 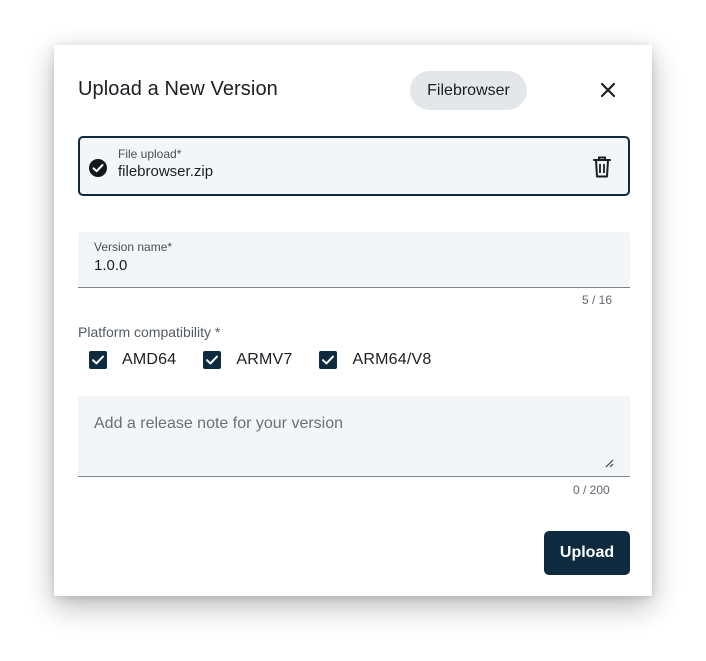 What do you see at coordinates (392, 359) in the screenshot?
I see `checkbox-label: ARM64/V8` at bounding box center [392, 359].